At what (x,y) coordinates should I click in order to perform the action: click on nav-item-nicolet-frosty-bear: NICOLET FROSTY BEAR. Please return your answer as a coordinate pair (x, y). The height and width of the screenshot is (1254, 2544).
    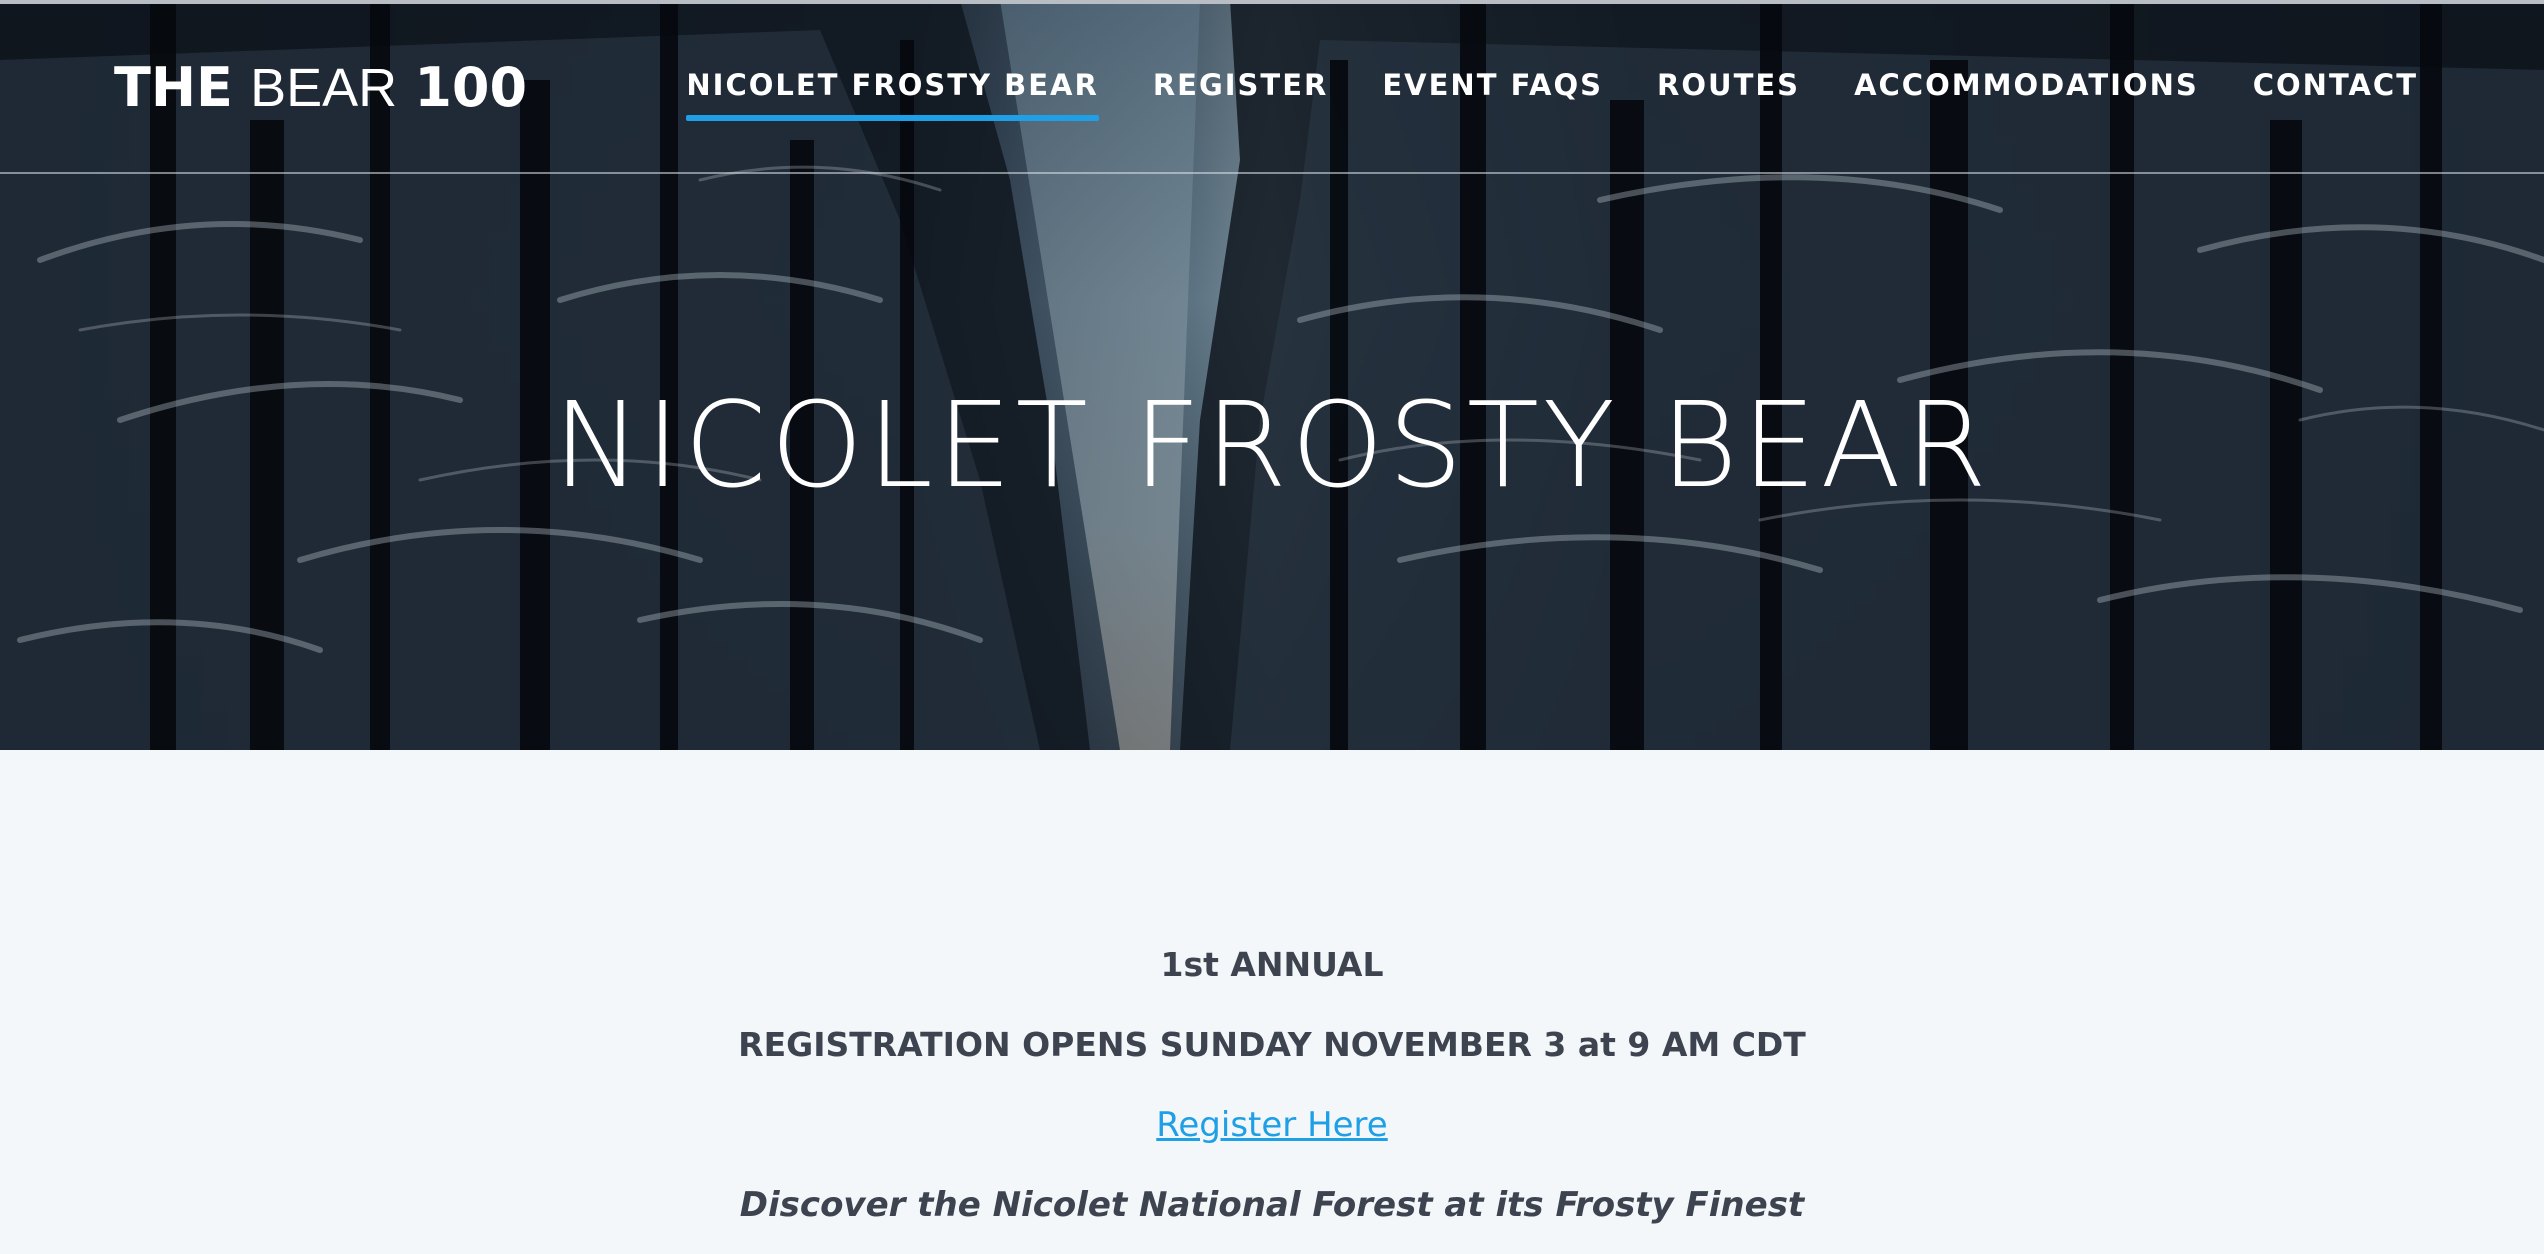
    Looking at the image, I should click on (893, 94).